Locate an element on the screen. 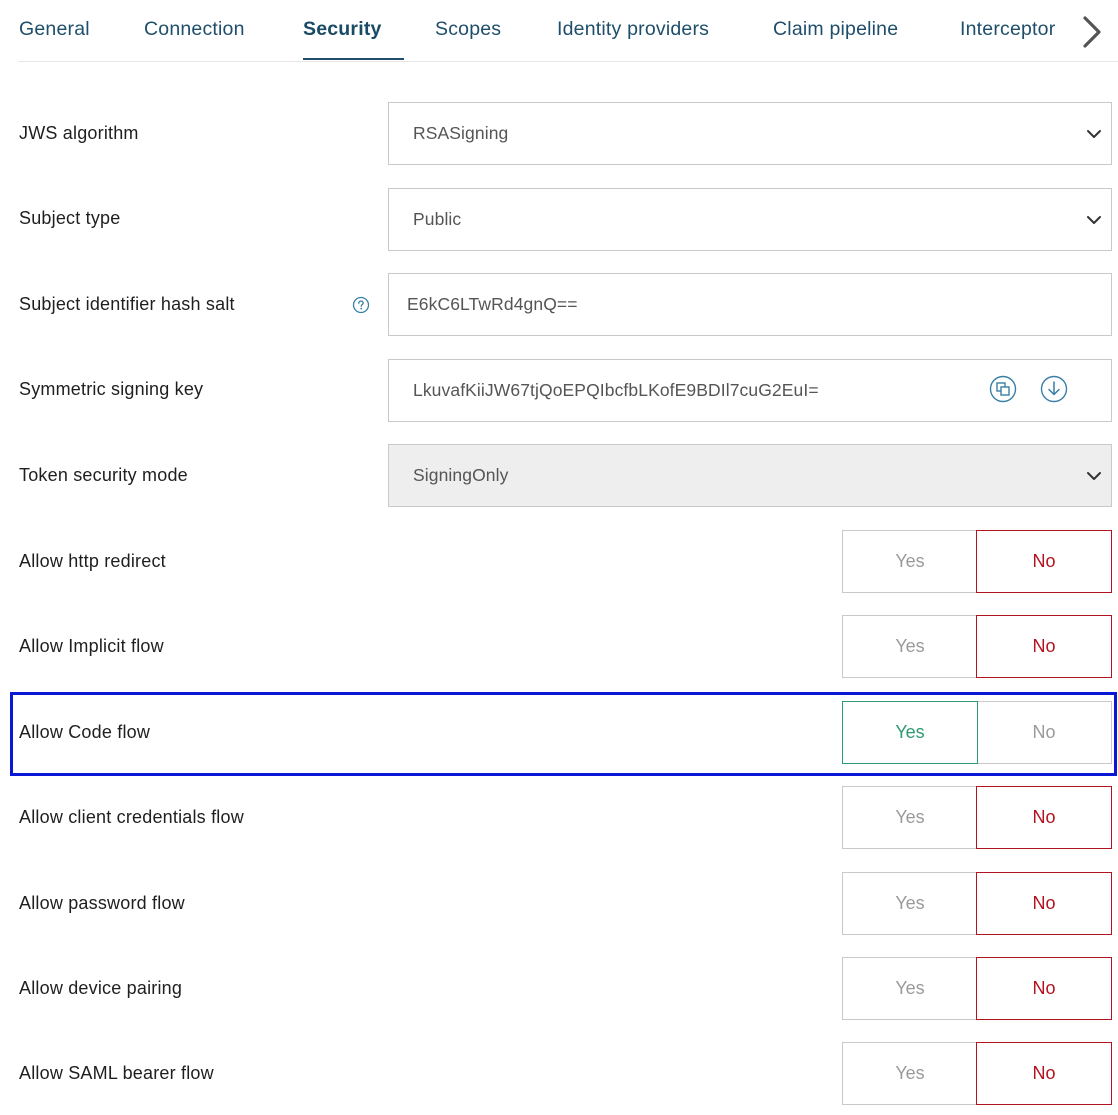 Image resolution: width=1118 pixels, height=1115 pixels. token-security-mode-label: Token security mode is located at coordinates (103, 475).